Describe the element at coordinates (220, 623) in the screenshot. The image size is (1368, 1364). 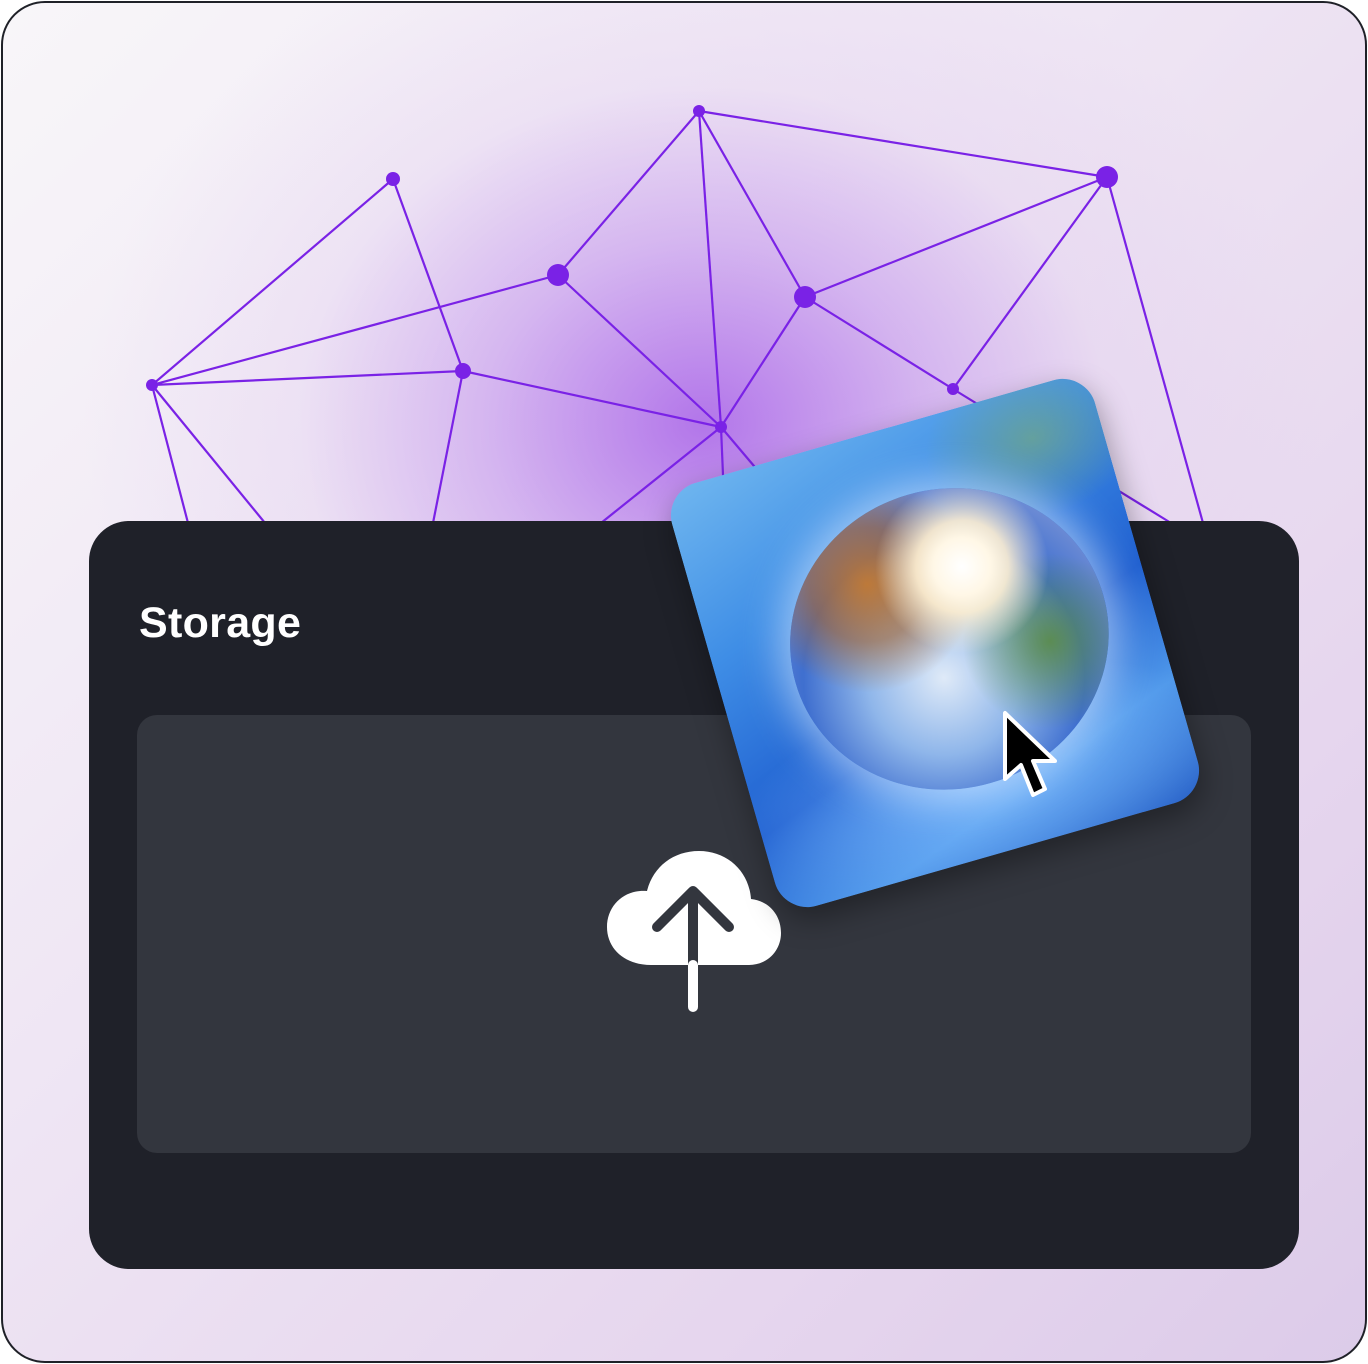
I see `panel-title: Storage` at that location.